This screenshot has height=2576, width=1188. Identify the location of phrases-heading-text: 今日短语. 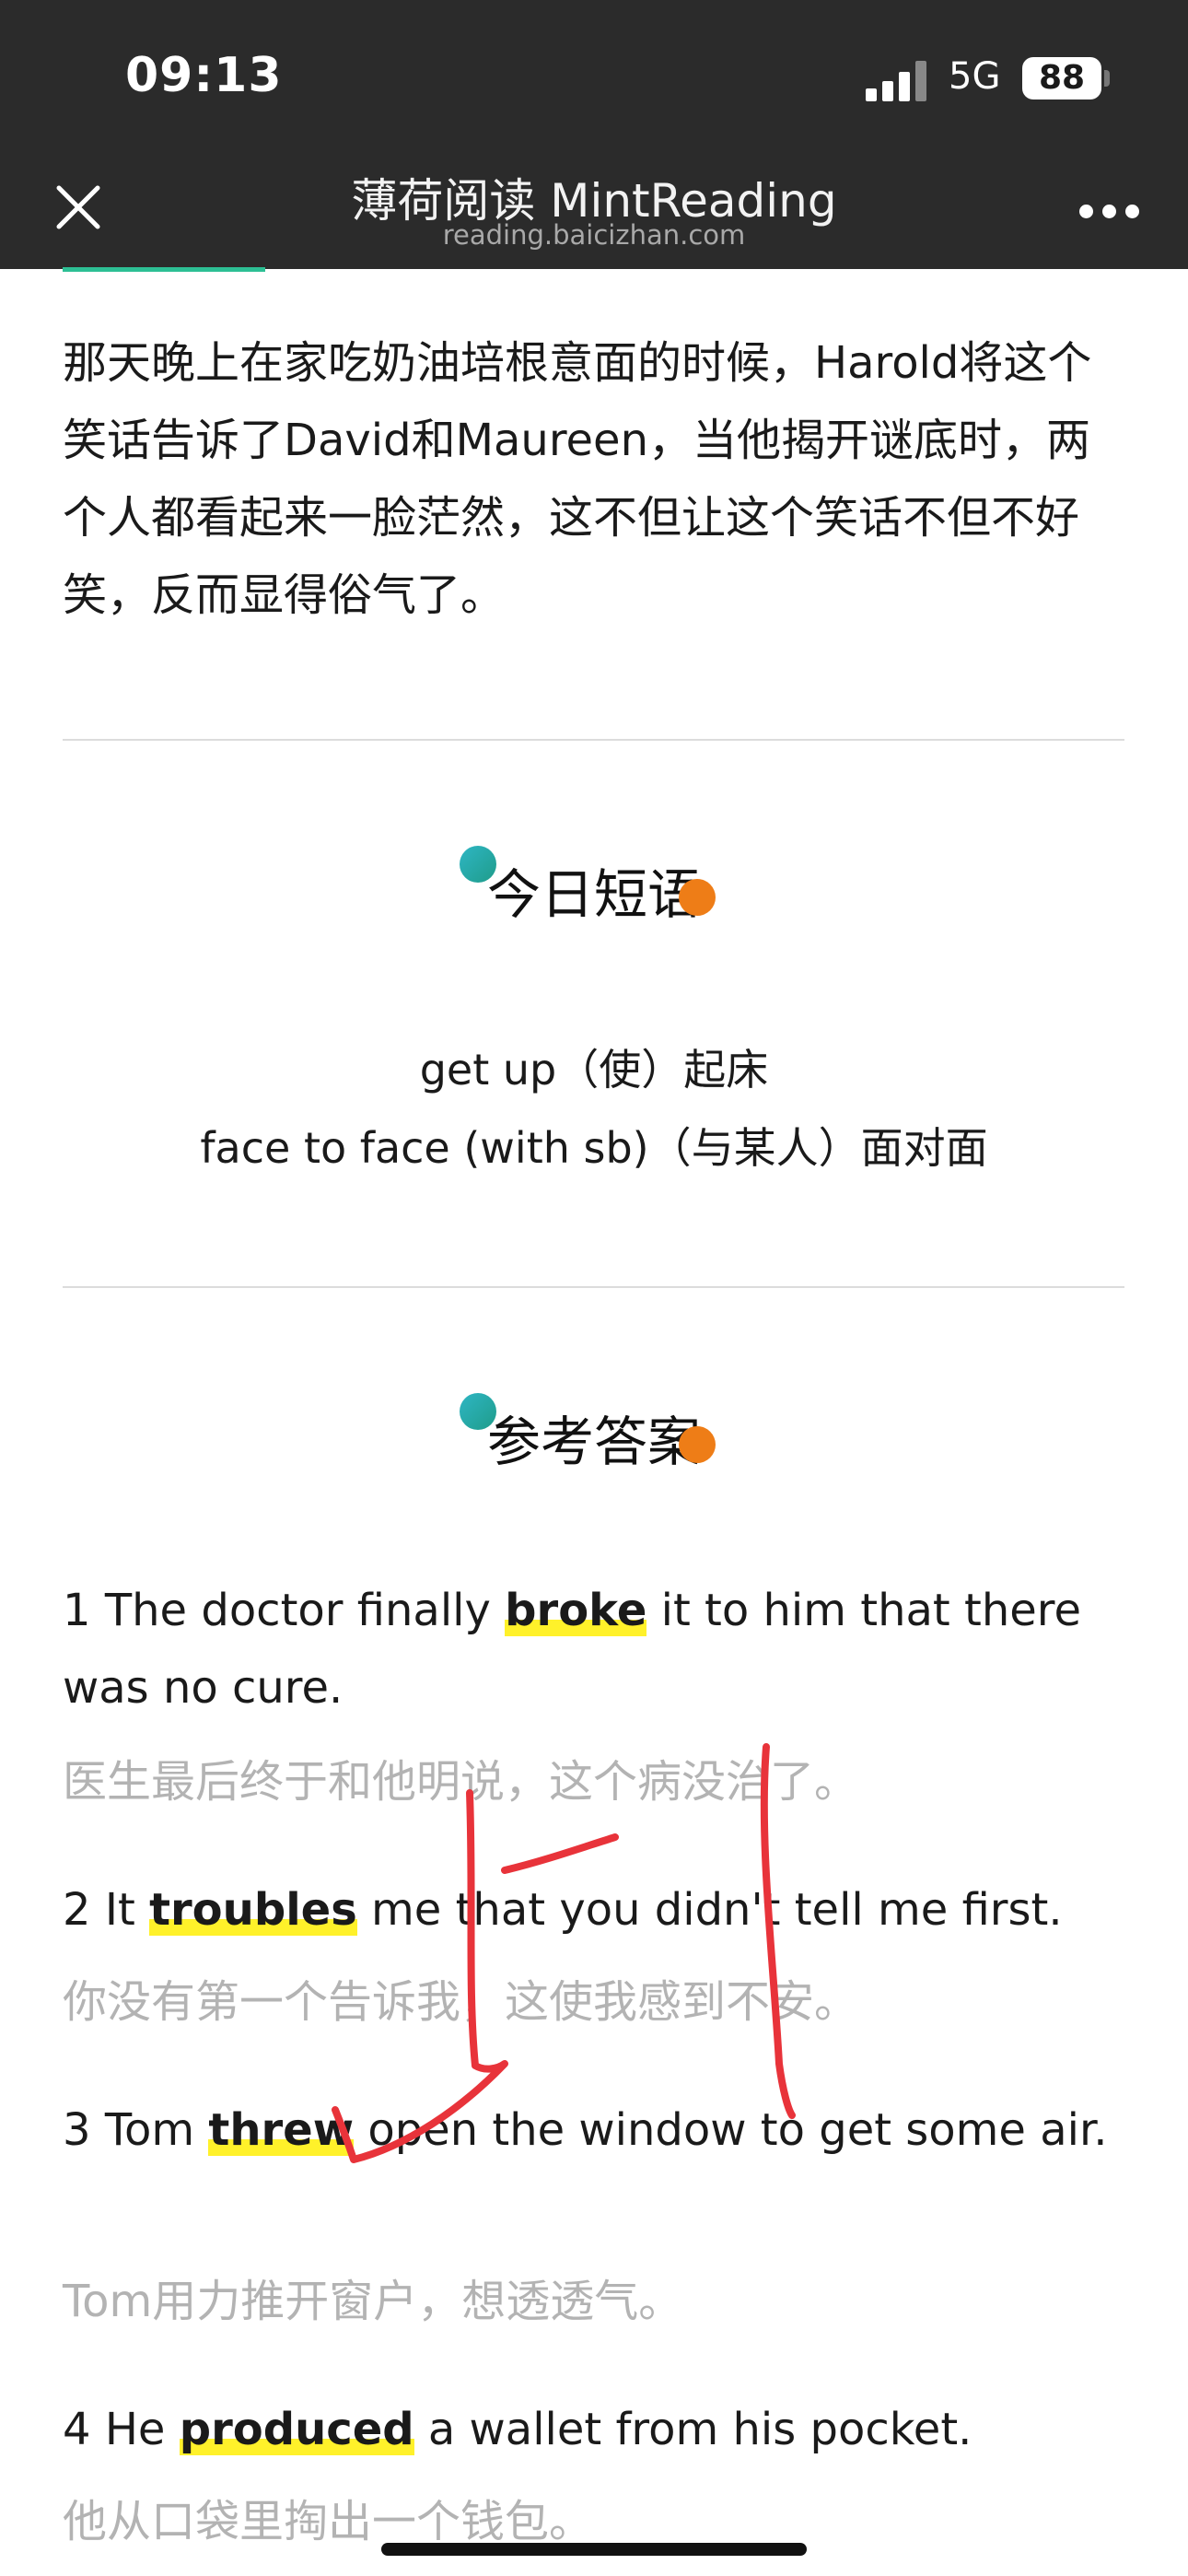
(593, 894).